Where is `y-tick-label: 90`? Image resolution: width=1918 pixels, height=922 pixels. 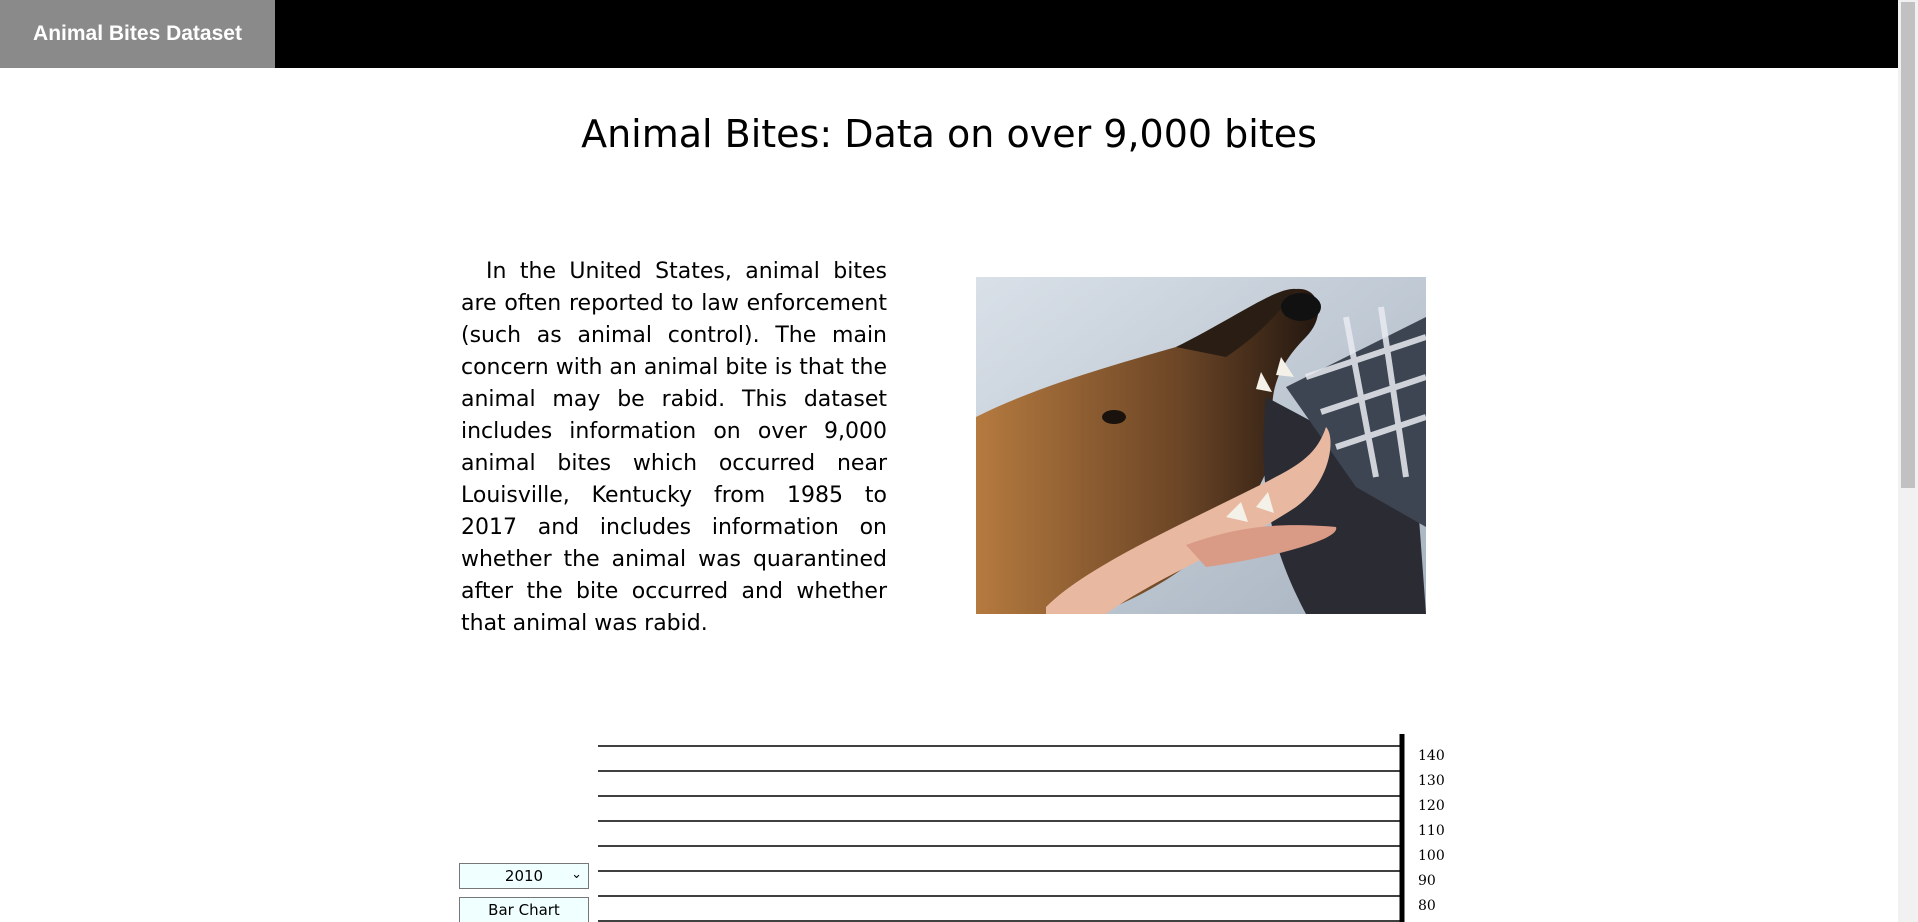
y-tick-label: 90 is located at coordinates (1427, 881).